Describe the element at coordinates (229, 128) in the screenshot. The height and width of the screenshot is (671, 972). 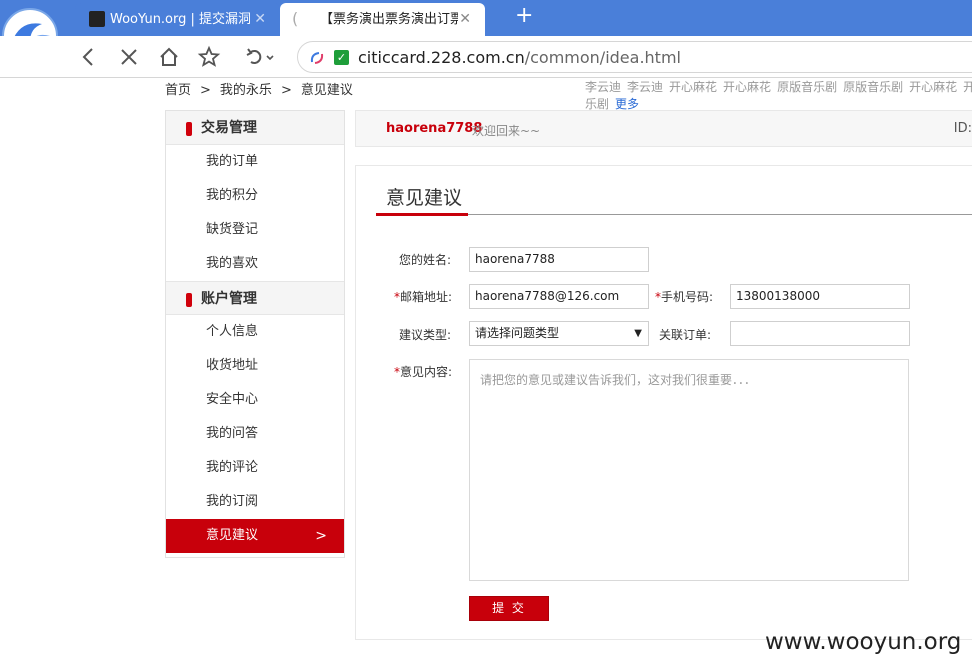
I see `sidebar-section-title: 交易管理` at that location.